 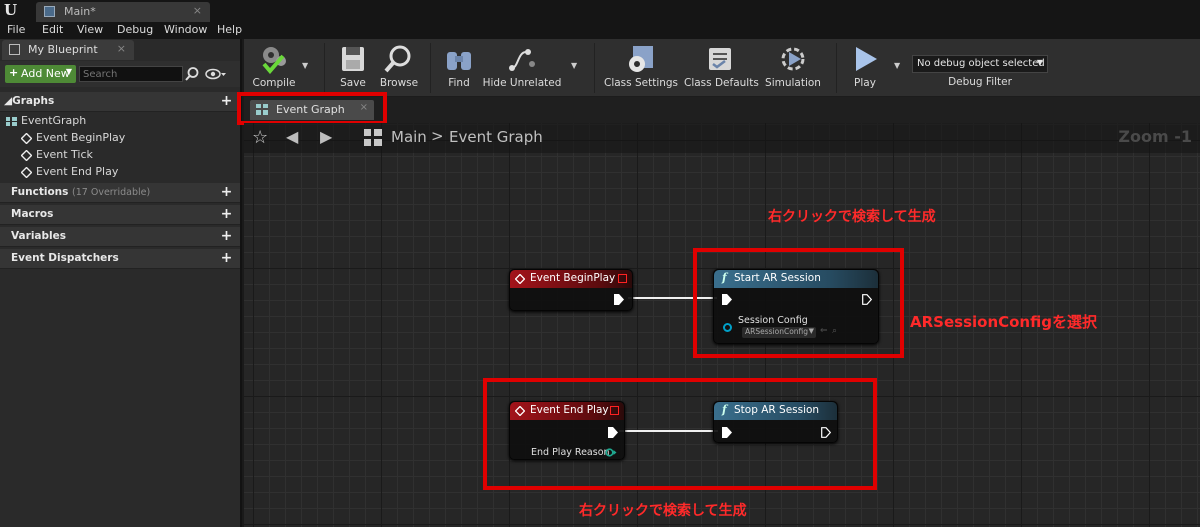 I want to click on annotation-right: ARSessionConfigを選択, so click(x=1003, y=322).